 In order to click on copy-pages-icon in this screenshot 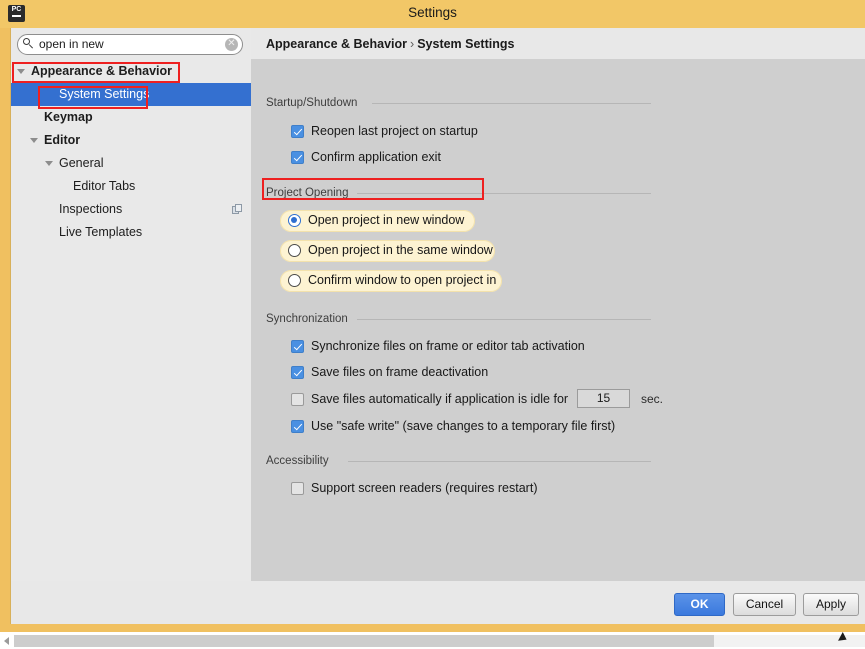, I will do `click(237, 209)`.